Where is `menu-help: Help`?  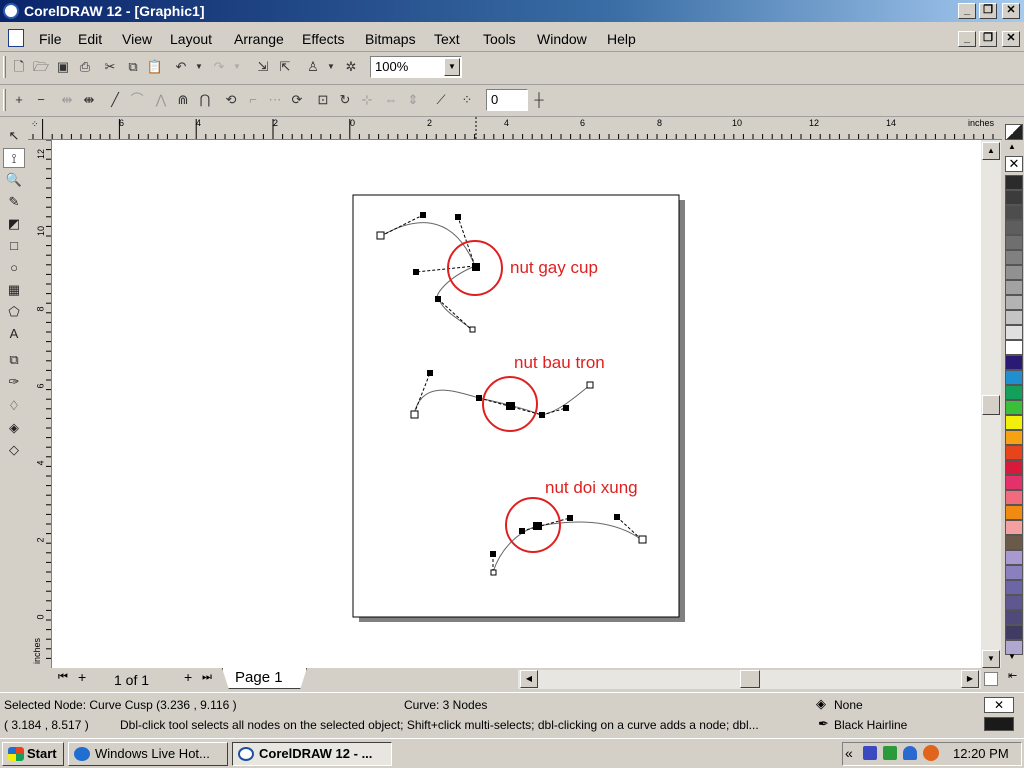
menu-help: Help is located at coordinates (621, 39).